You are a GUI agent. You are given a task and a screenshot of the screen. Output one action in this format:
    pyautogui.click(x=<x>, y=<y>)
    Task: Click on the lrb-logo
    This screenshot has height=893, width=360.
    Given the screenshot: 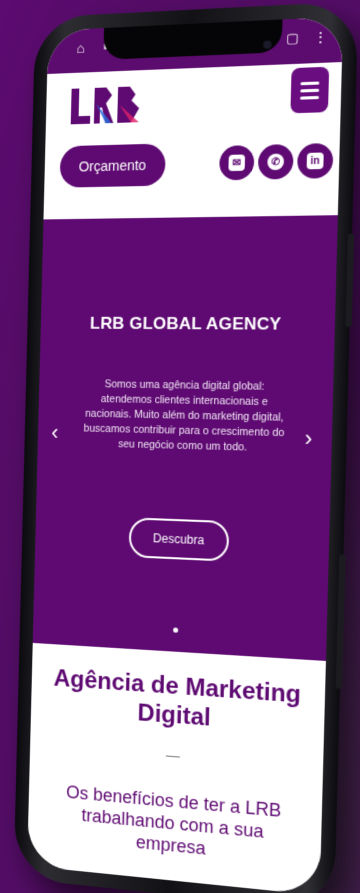 What is the action you would take?
    pyautogui.click(x=108, y=107)
    